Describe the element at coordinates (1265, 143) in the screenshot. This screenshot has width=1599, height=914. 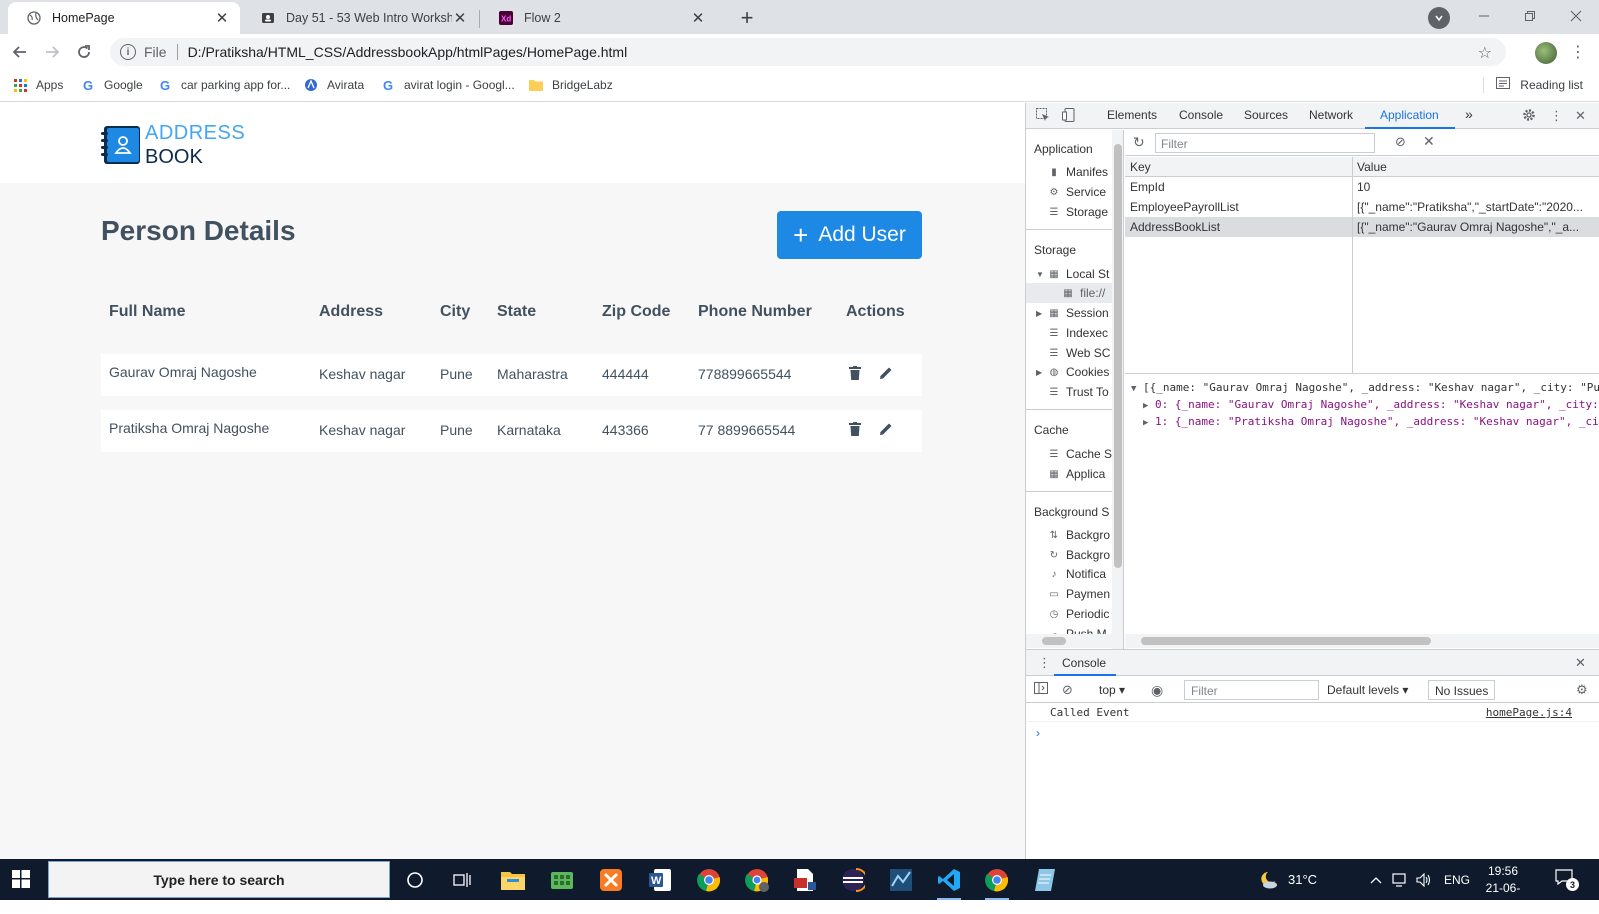
I see `storage-filter-input: Filter` at that location.